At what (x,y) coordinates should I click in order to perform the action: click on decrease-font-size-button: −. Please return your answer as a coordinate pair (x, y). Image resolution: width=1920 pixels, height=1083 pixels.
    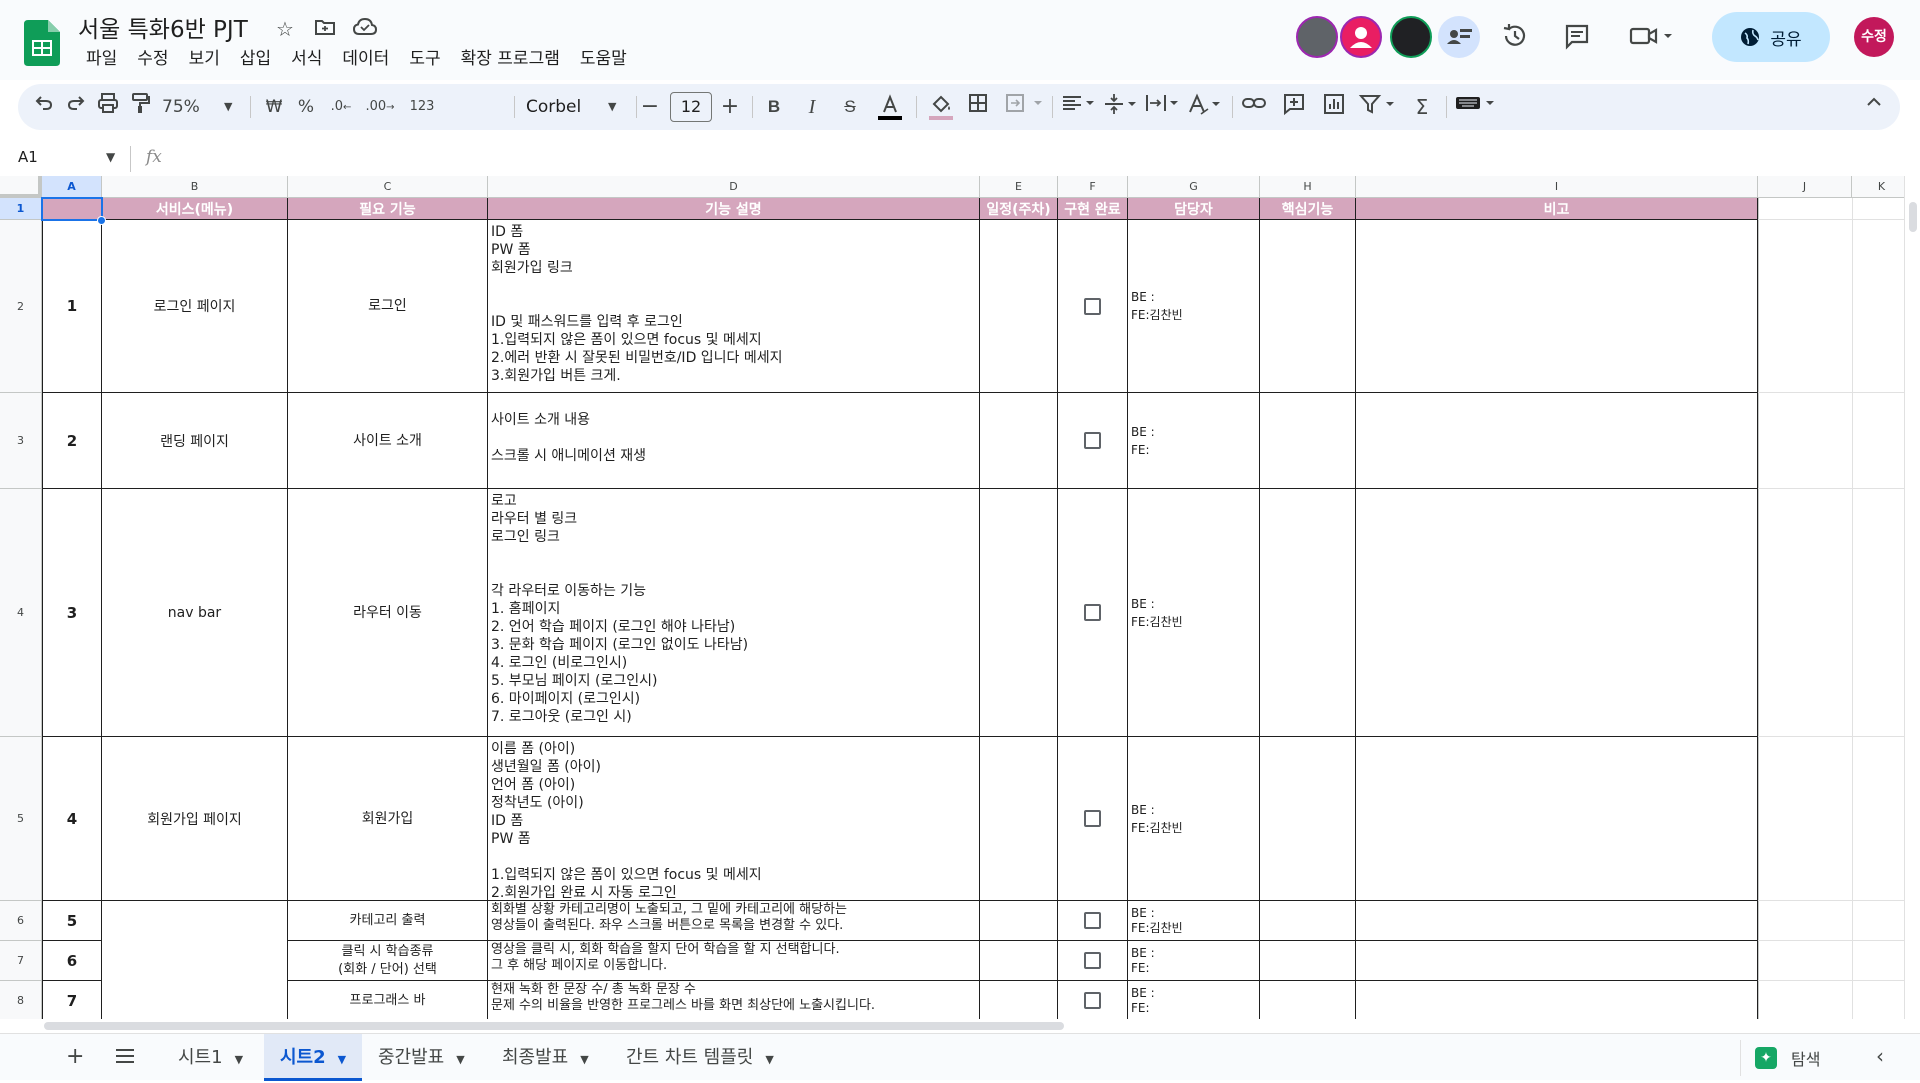
    Looking at the image, I should click on (650, 107).